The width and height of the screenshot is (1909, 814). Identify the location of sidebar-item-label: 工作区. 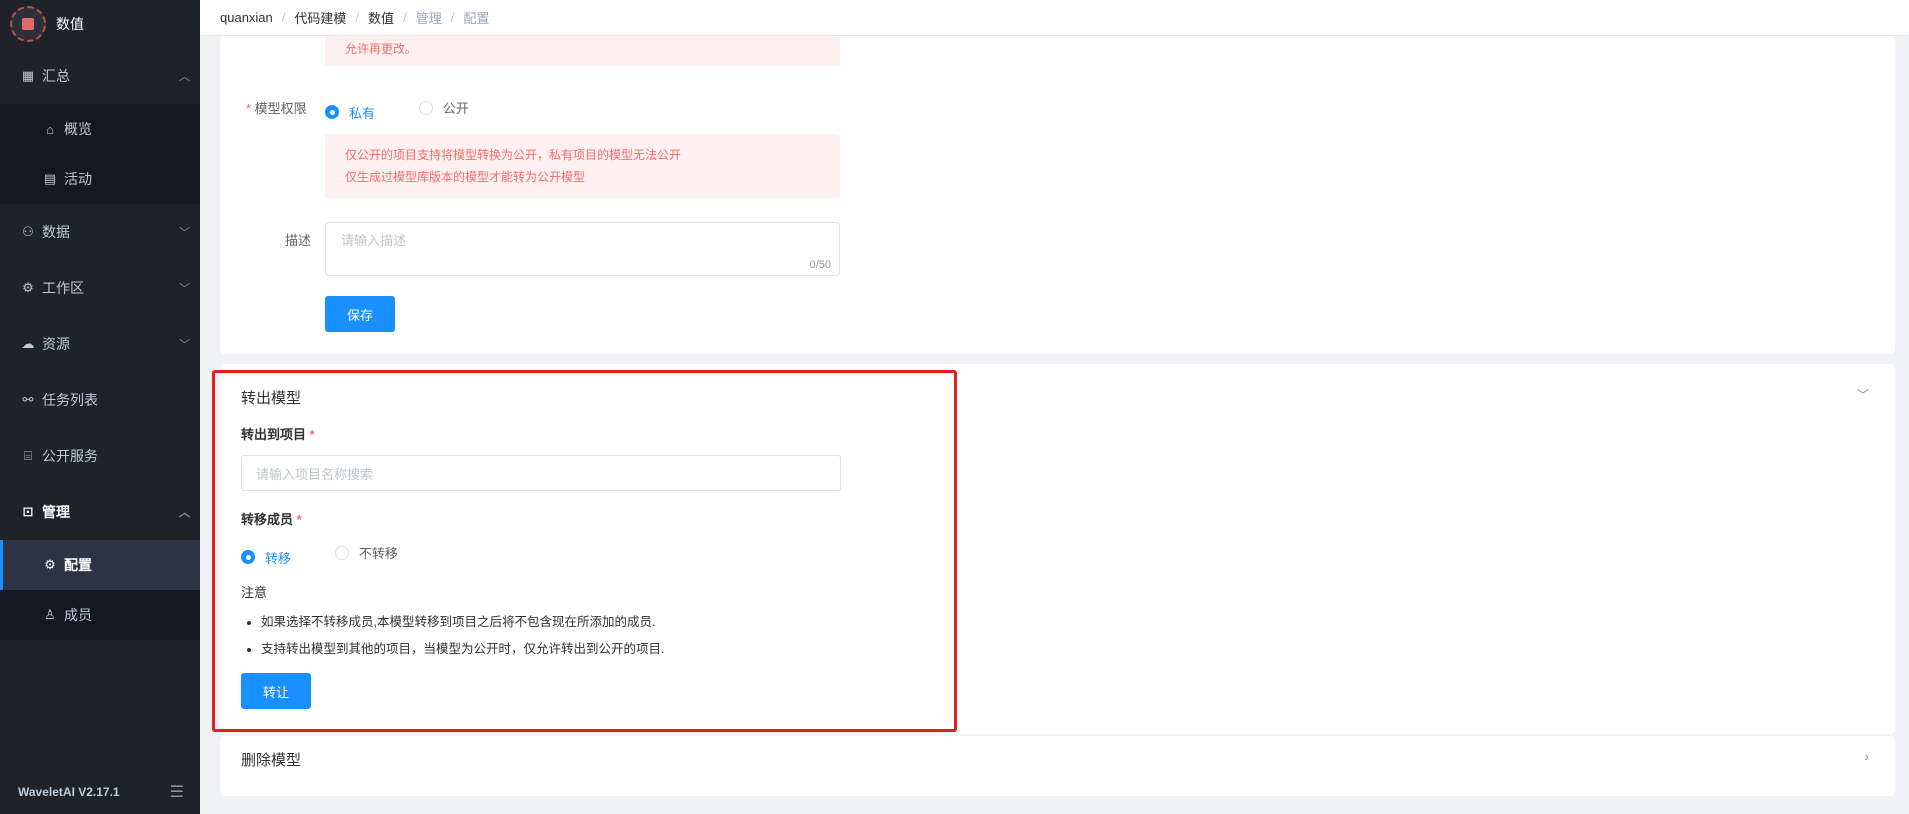
(63, 288).